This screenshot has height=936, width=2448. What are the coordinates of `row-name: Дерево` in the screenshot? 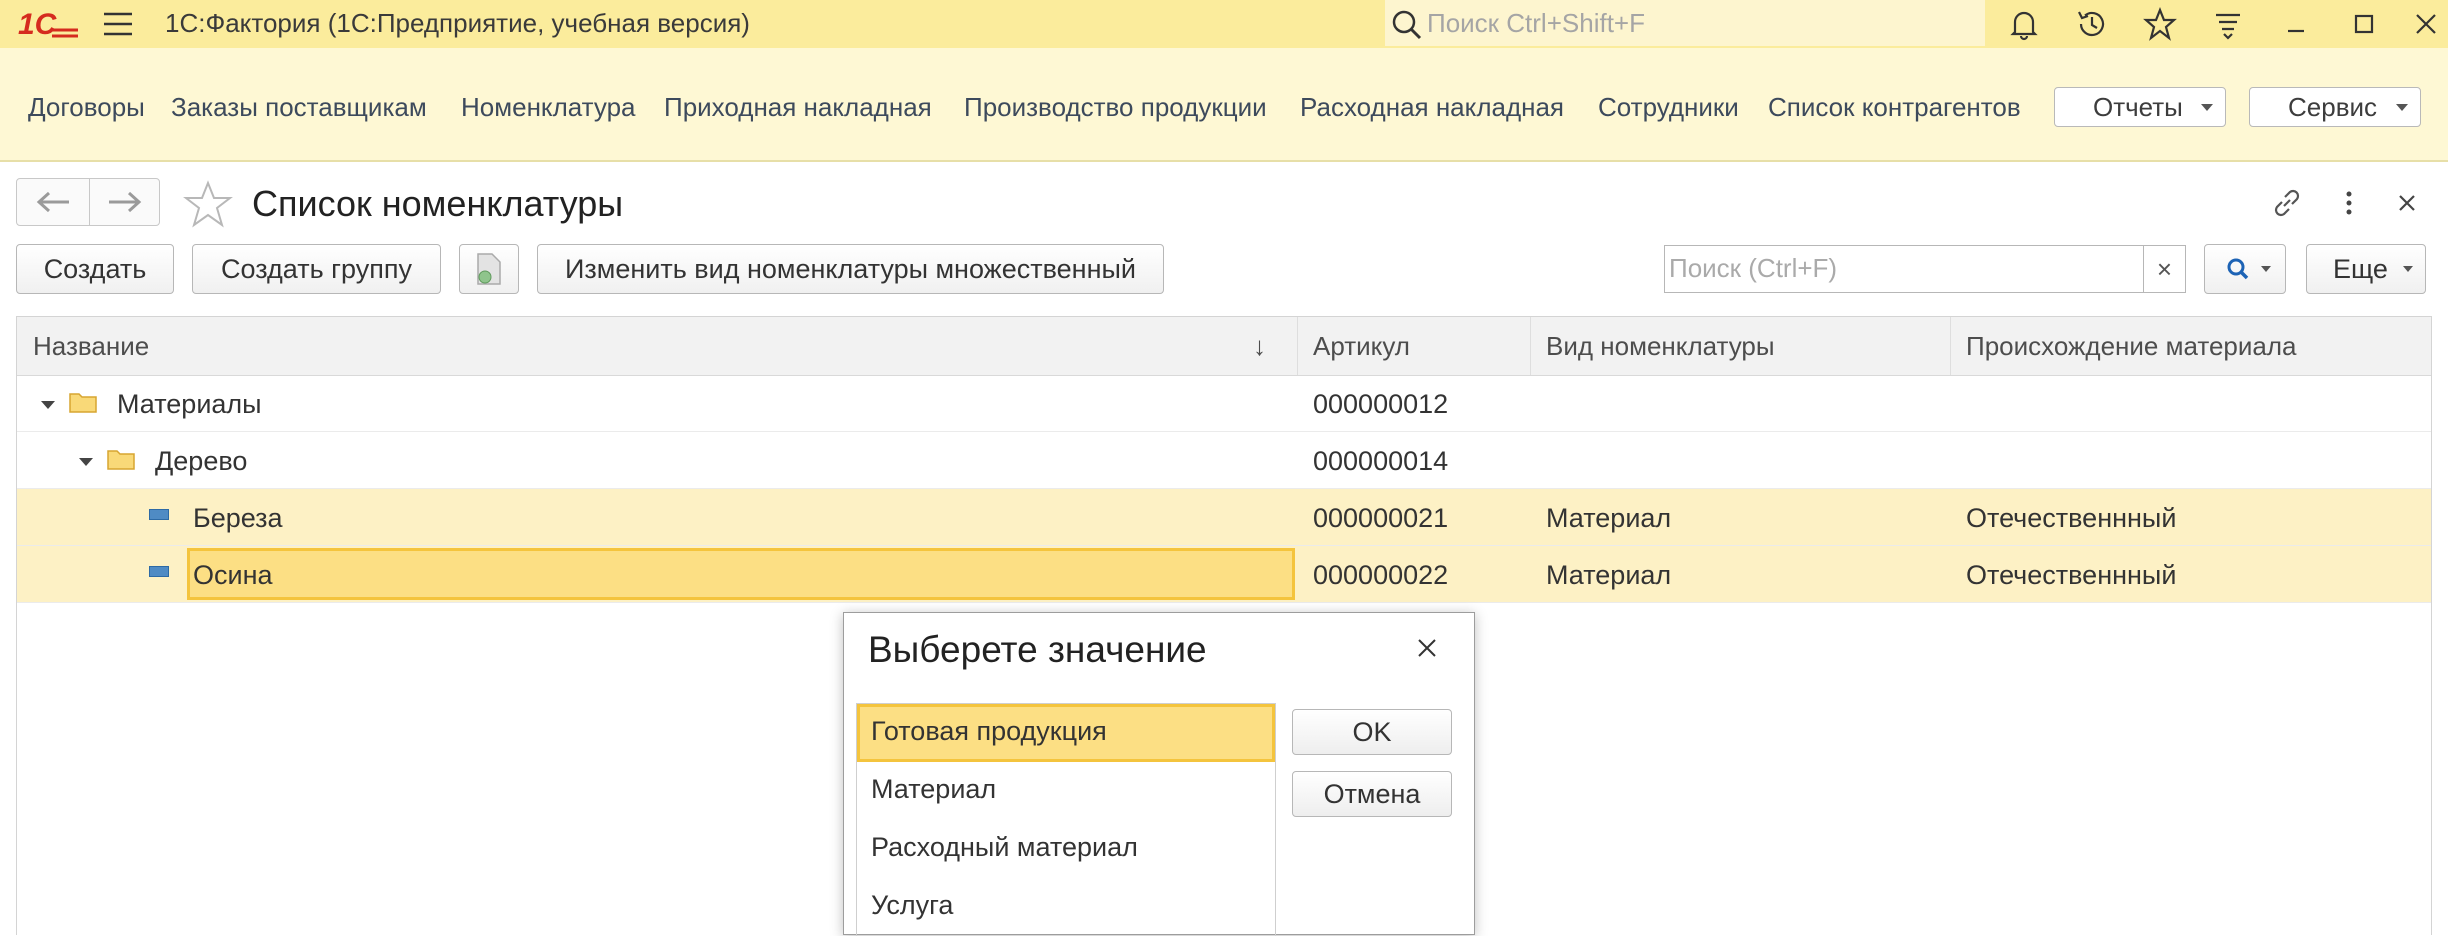 It's located at (201, 461).